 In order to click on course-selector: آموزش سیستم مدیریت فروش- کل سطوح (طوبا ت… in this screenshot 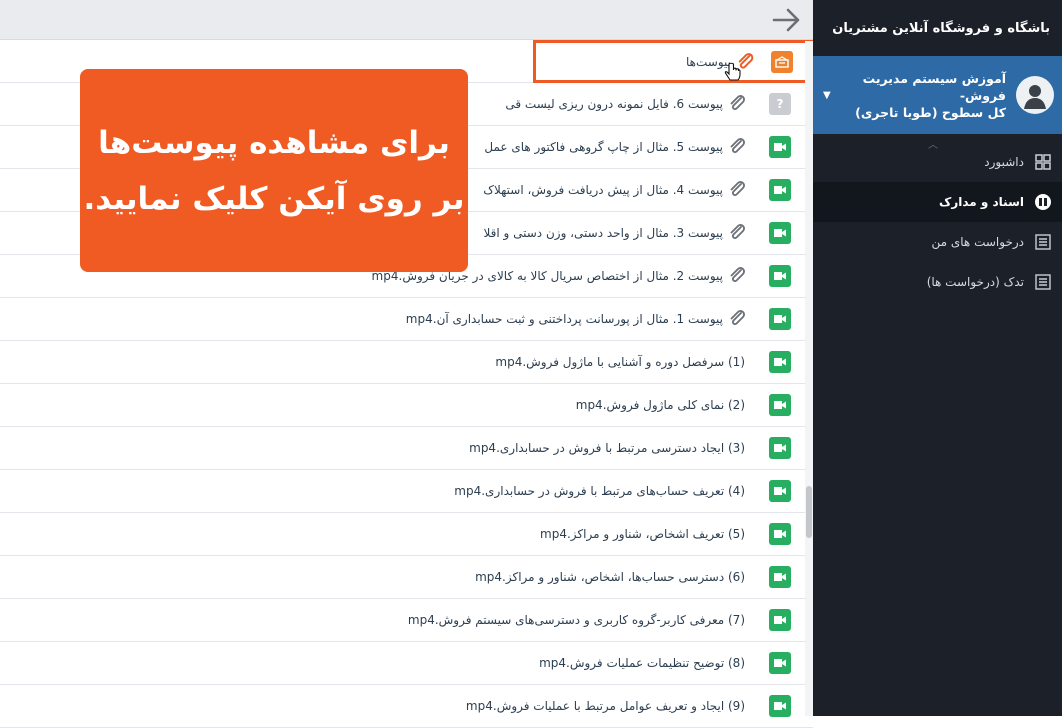, I will do `click(937, 95)`.